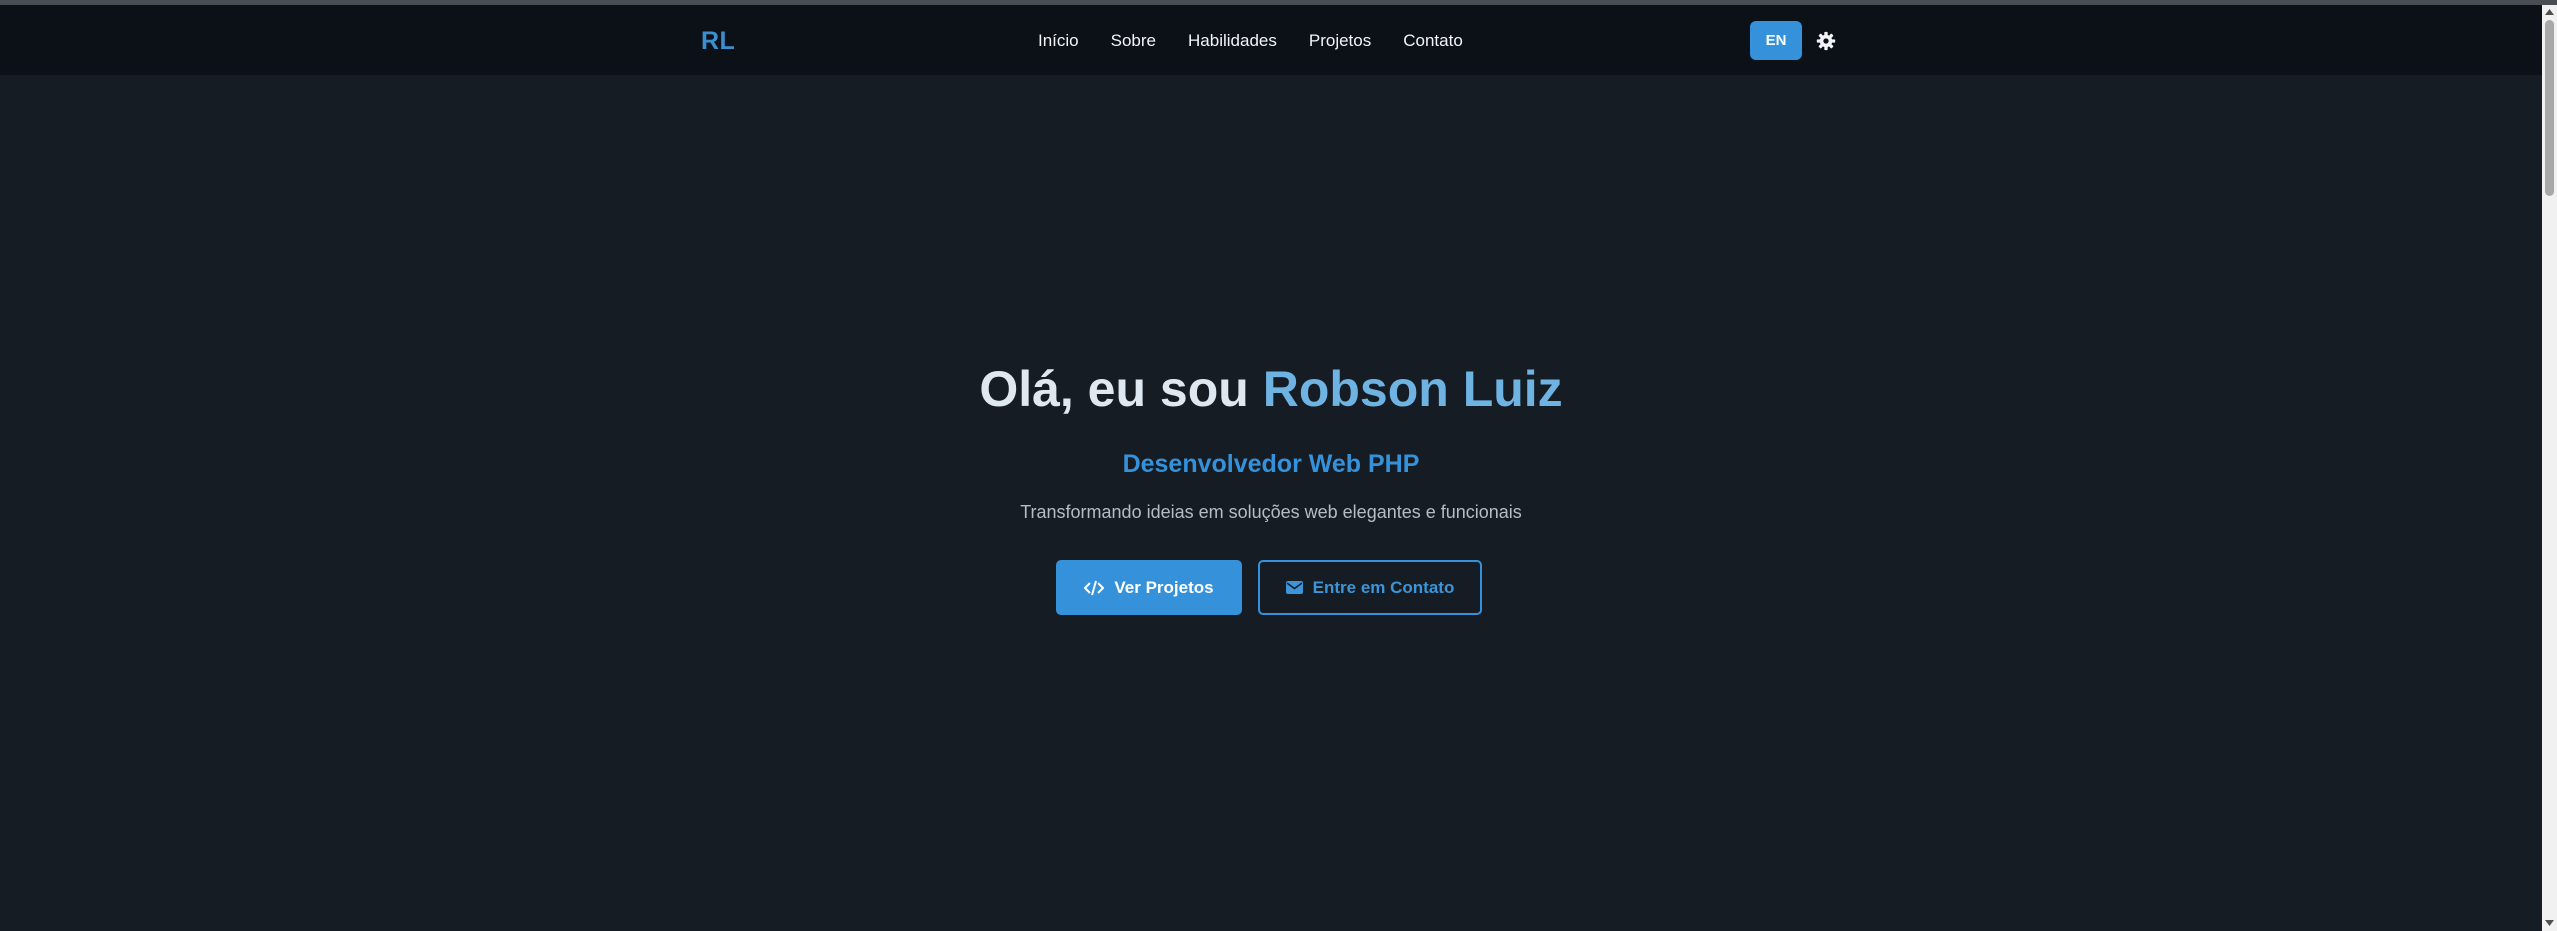  Describe the element at coordinates (1412, 389) in the screenshot. I see `hero-name: Robson Luiz` at that location.